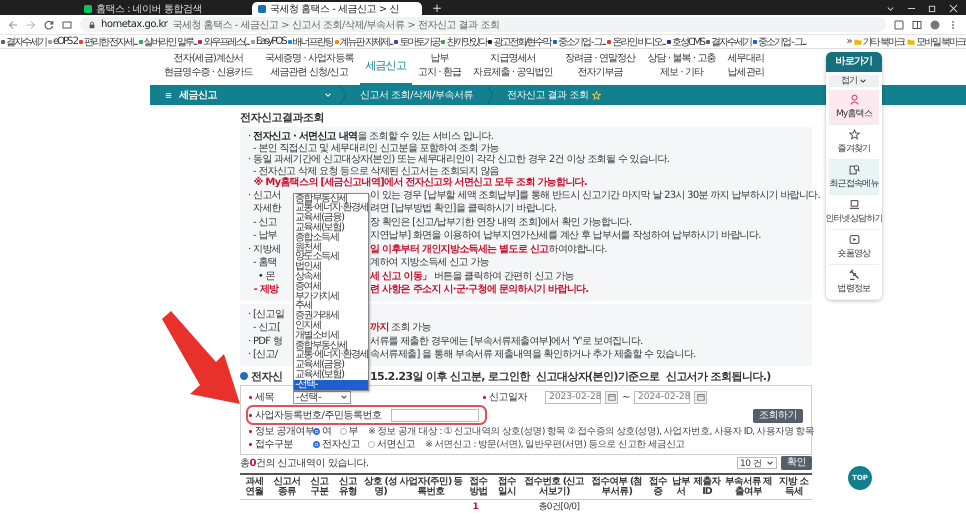 The width and height of the screenshot is (966, 521). Describe the element at coordinates (940, 41) in the screenshot. I see `bookmark-folder: 모바일 북마크` at that location.